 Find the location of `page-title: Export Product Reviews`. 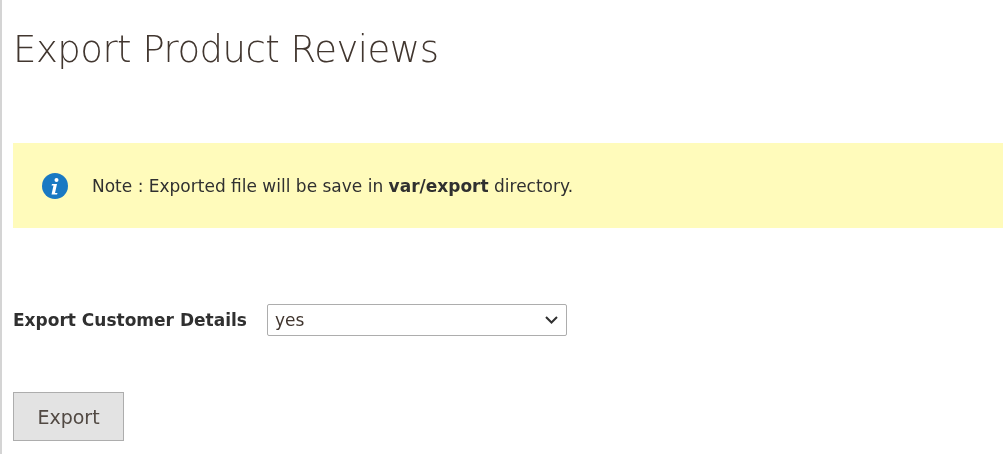

page-title: Export Product Reviews is located at coordinates (226, 50).